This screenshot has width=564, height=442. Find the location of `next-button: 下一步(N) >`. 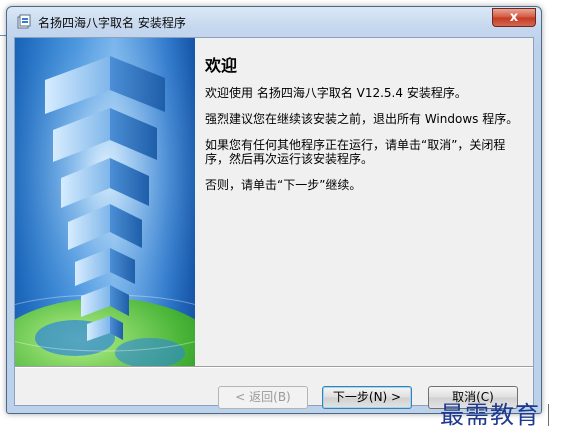

next-button: 下一步(N) > is located at coordinates (367, 397).